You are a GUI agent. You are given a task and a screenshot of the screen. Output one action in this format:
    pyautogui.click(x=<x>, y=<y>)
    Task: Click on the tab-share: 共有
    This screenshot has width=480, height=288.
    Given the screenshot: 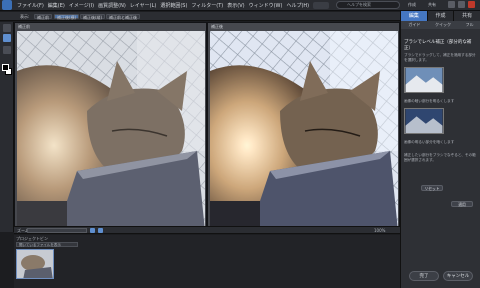 What is the action you would take?
    pyautogui.click(x=467, y=16)
    